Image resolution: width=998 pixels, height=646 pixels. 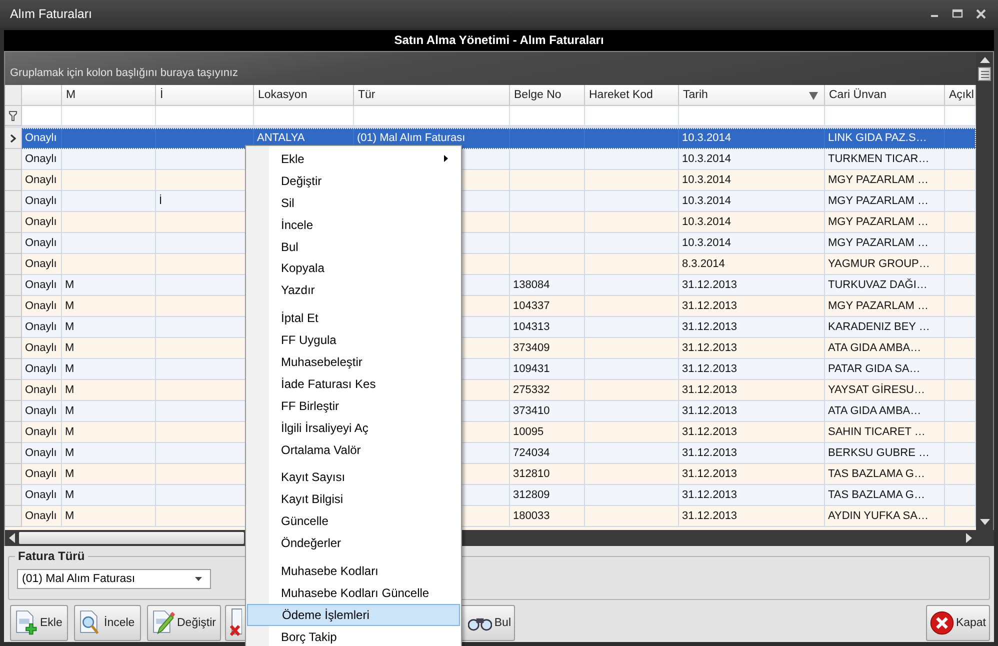 I want to click on table-cell: 31.12.2013, so click(x=752, y=517).